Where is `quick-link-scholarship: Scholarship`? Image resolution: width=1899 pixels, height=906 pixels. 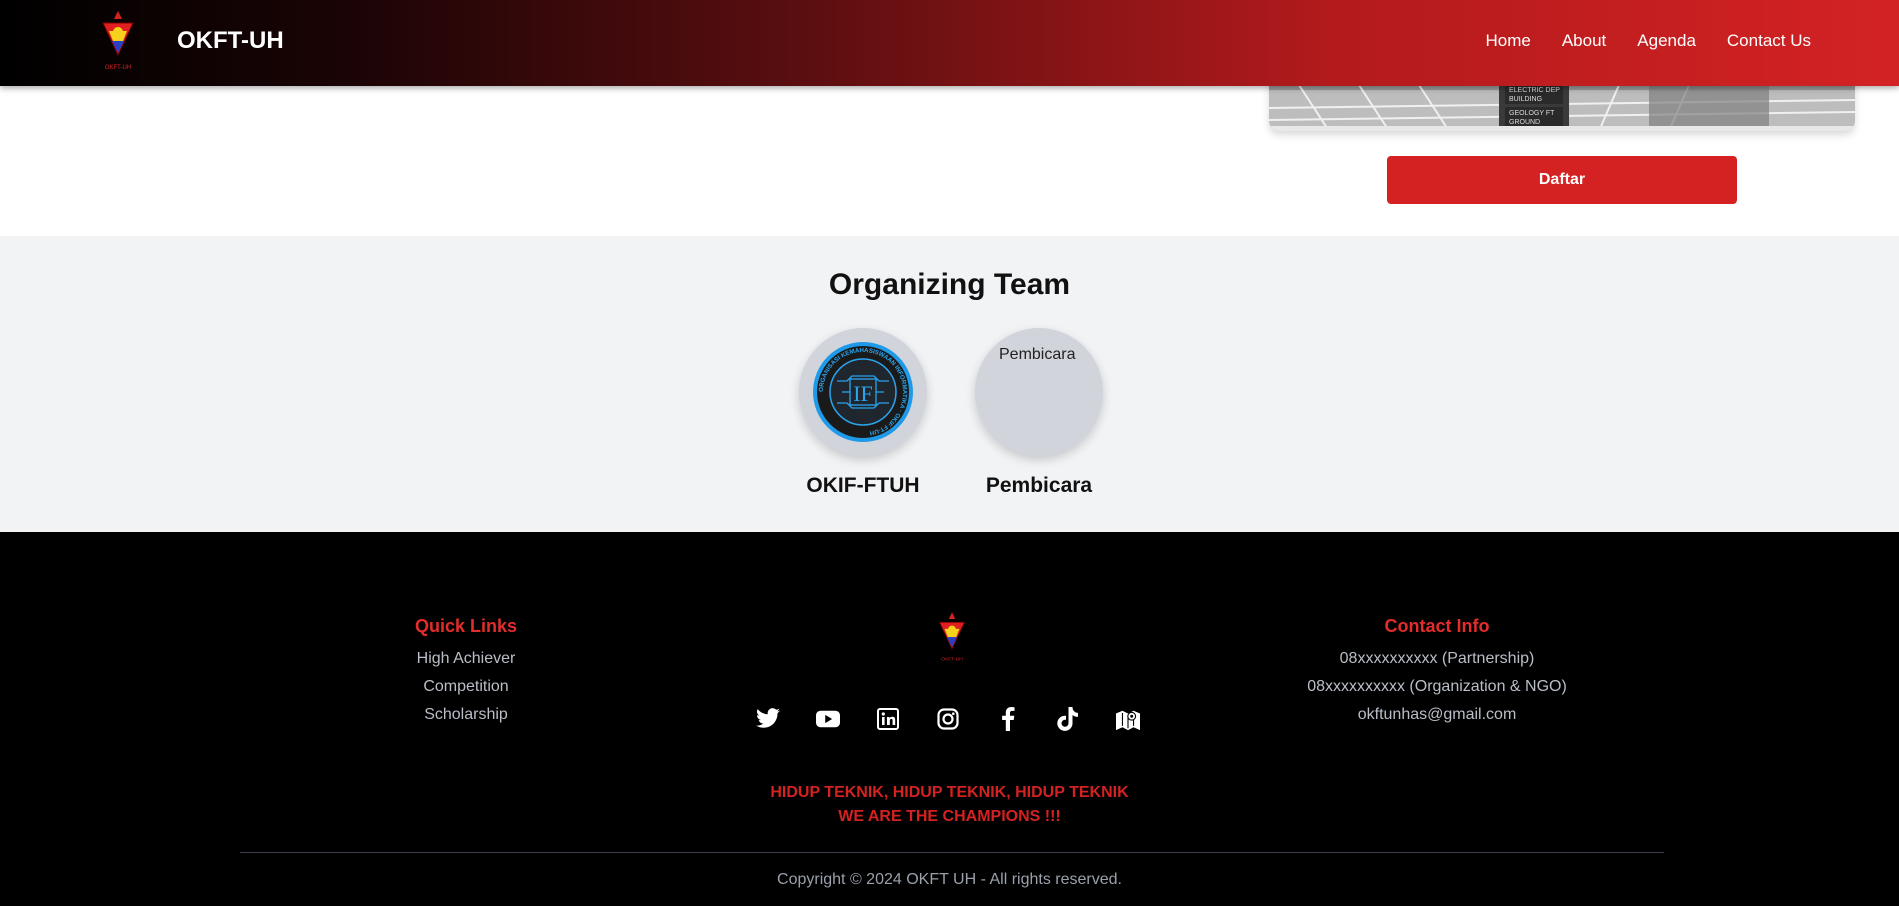 quick-link-scholarship: Scholarship is located at coordinates (466, 715).